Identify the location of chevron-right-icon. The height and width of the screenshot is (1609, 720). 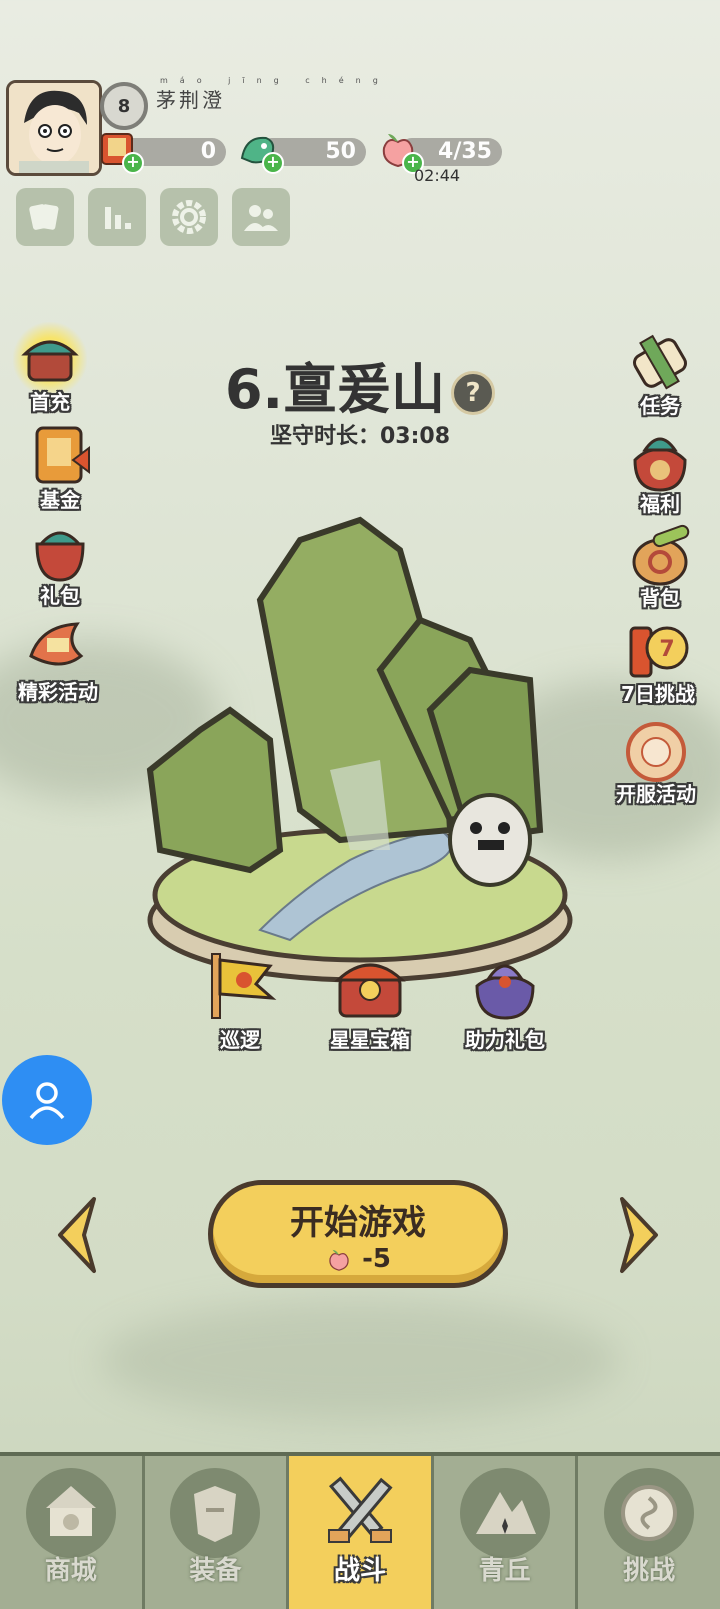
(639, 1235).